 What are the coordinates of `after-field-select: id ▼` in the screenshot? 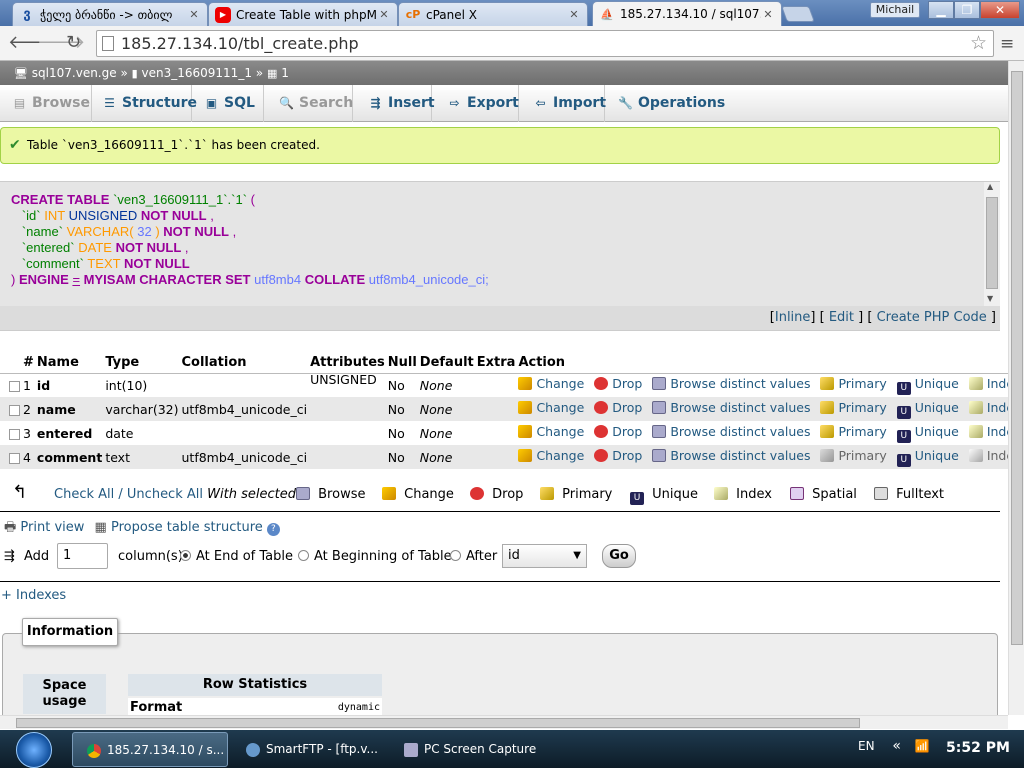 It's located at (544, 556).